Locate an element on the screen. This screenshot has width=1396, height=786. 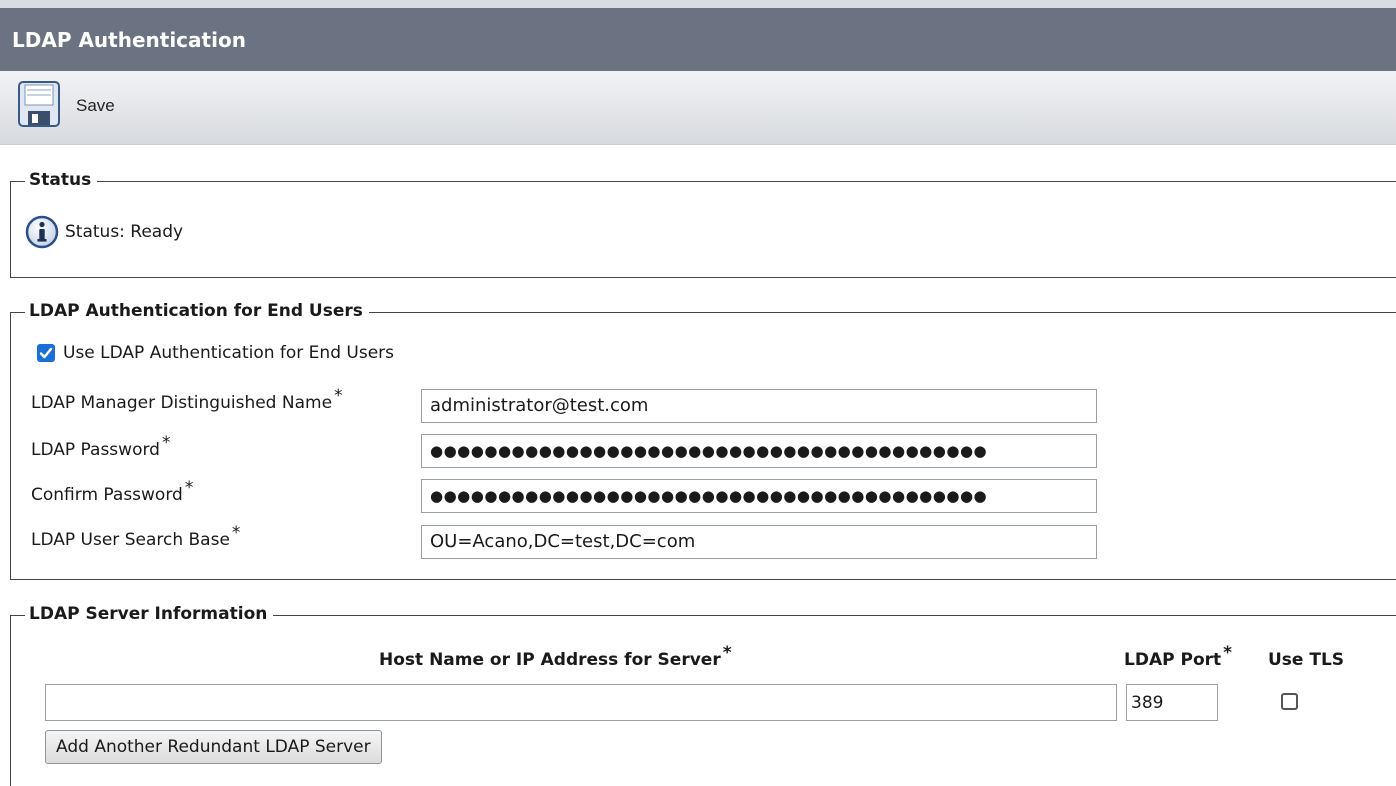
host-header-text: Host Name or IP Address for Server is located at coordinates (550, 660).